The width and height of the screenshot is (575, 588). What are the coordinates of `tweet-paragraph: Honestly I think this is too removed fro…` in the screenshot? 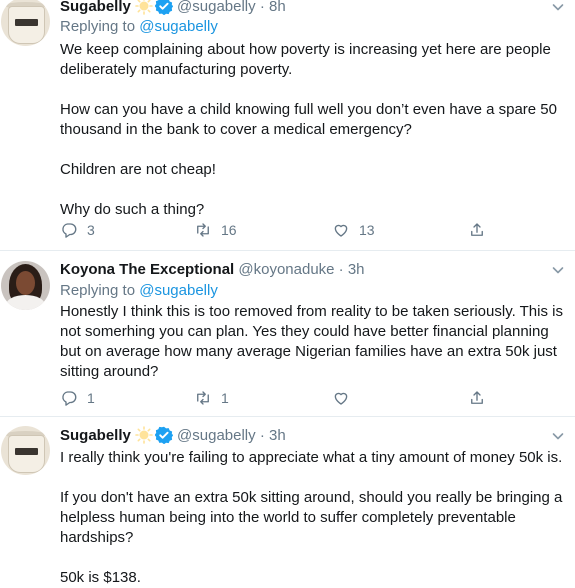 It's located at (311, 341).